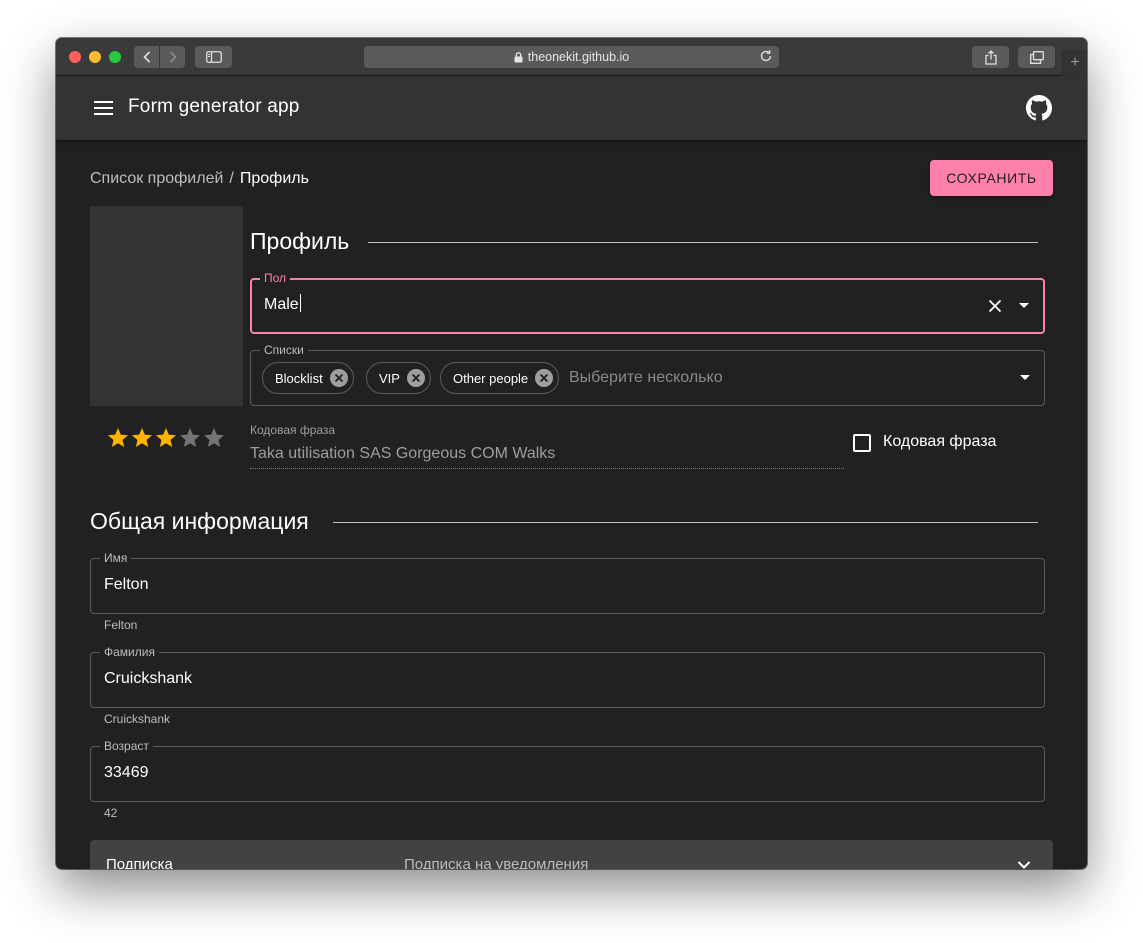 The image size is (1143, 943). Describe the element at coordinates (547, 468) in the screenshot. I see `codeword-underline` at that location.